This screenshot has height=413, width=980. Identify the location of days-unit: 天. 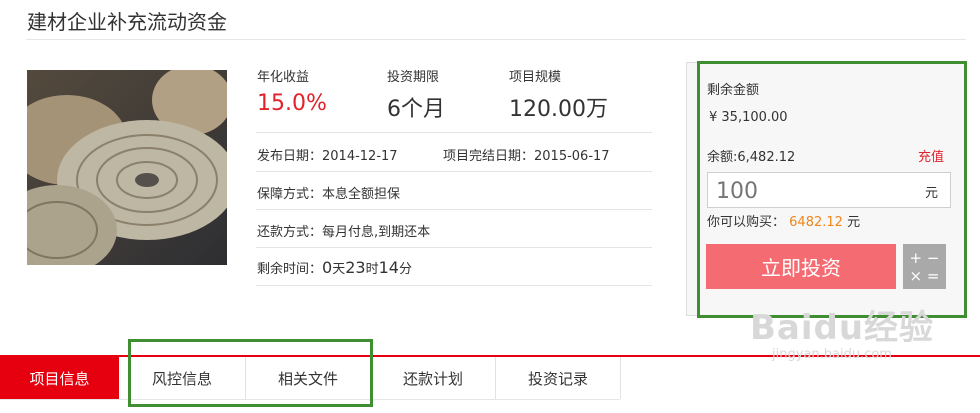
(339, 269).